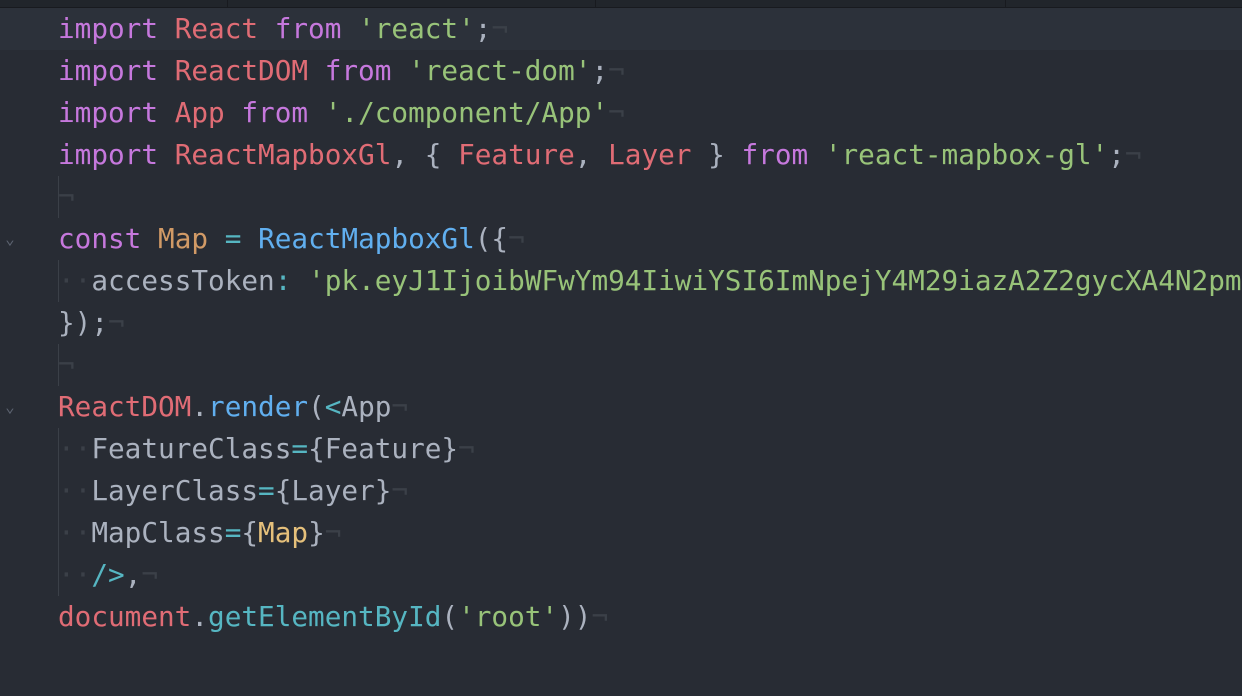  I want to click on code-token: React, so click(224, 28).